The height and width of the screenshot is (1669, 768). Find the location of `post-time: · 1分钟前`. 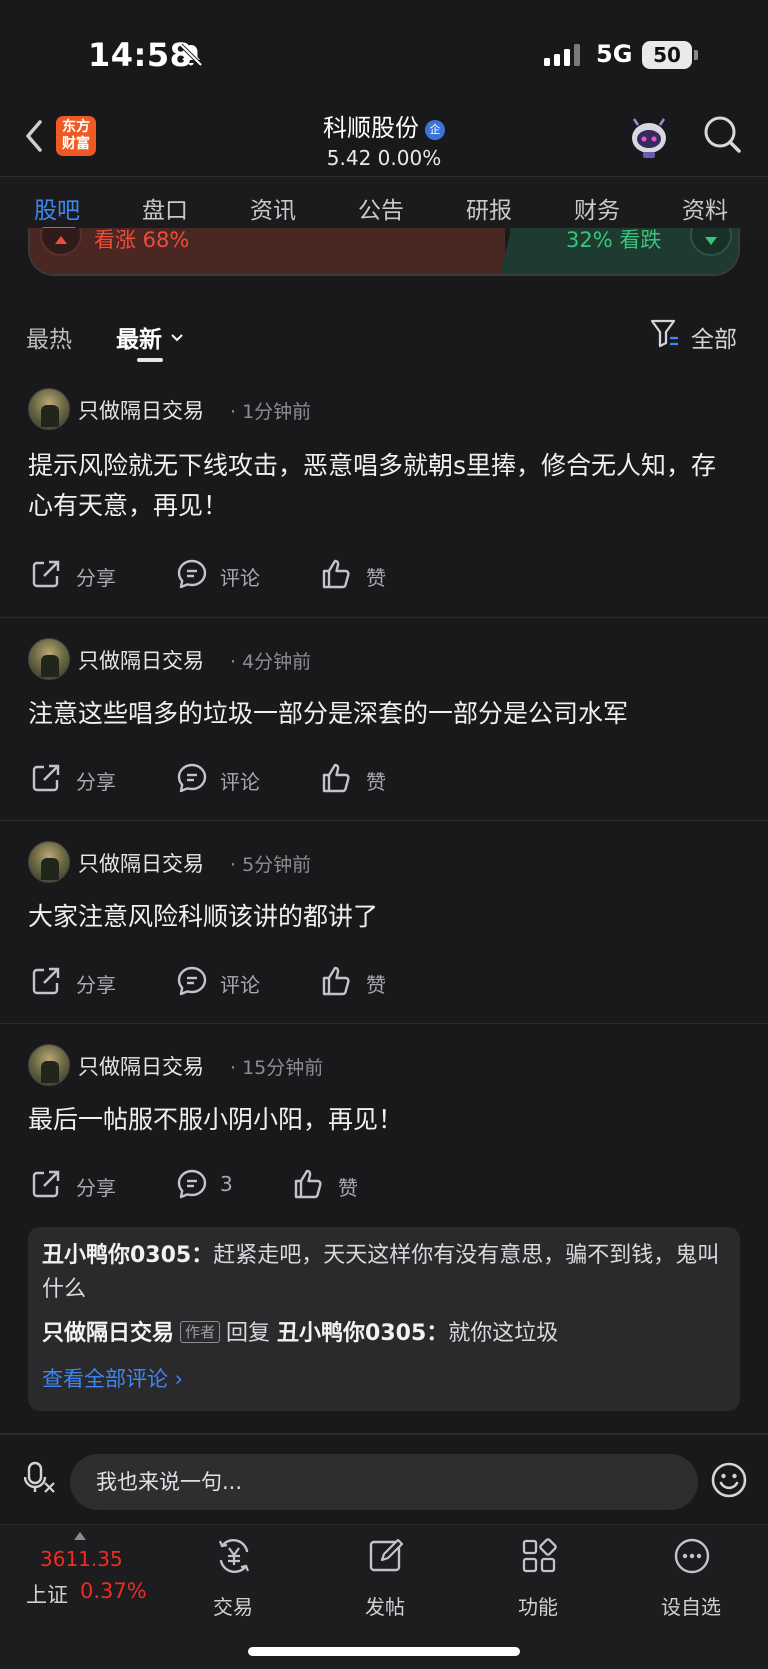

post-time: · 1分钟前 is located at coordinates (271, 412).